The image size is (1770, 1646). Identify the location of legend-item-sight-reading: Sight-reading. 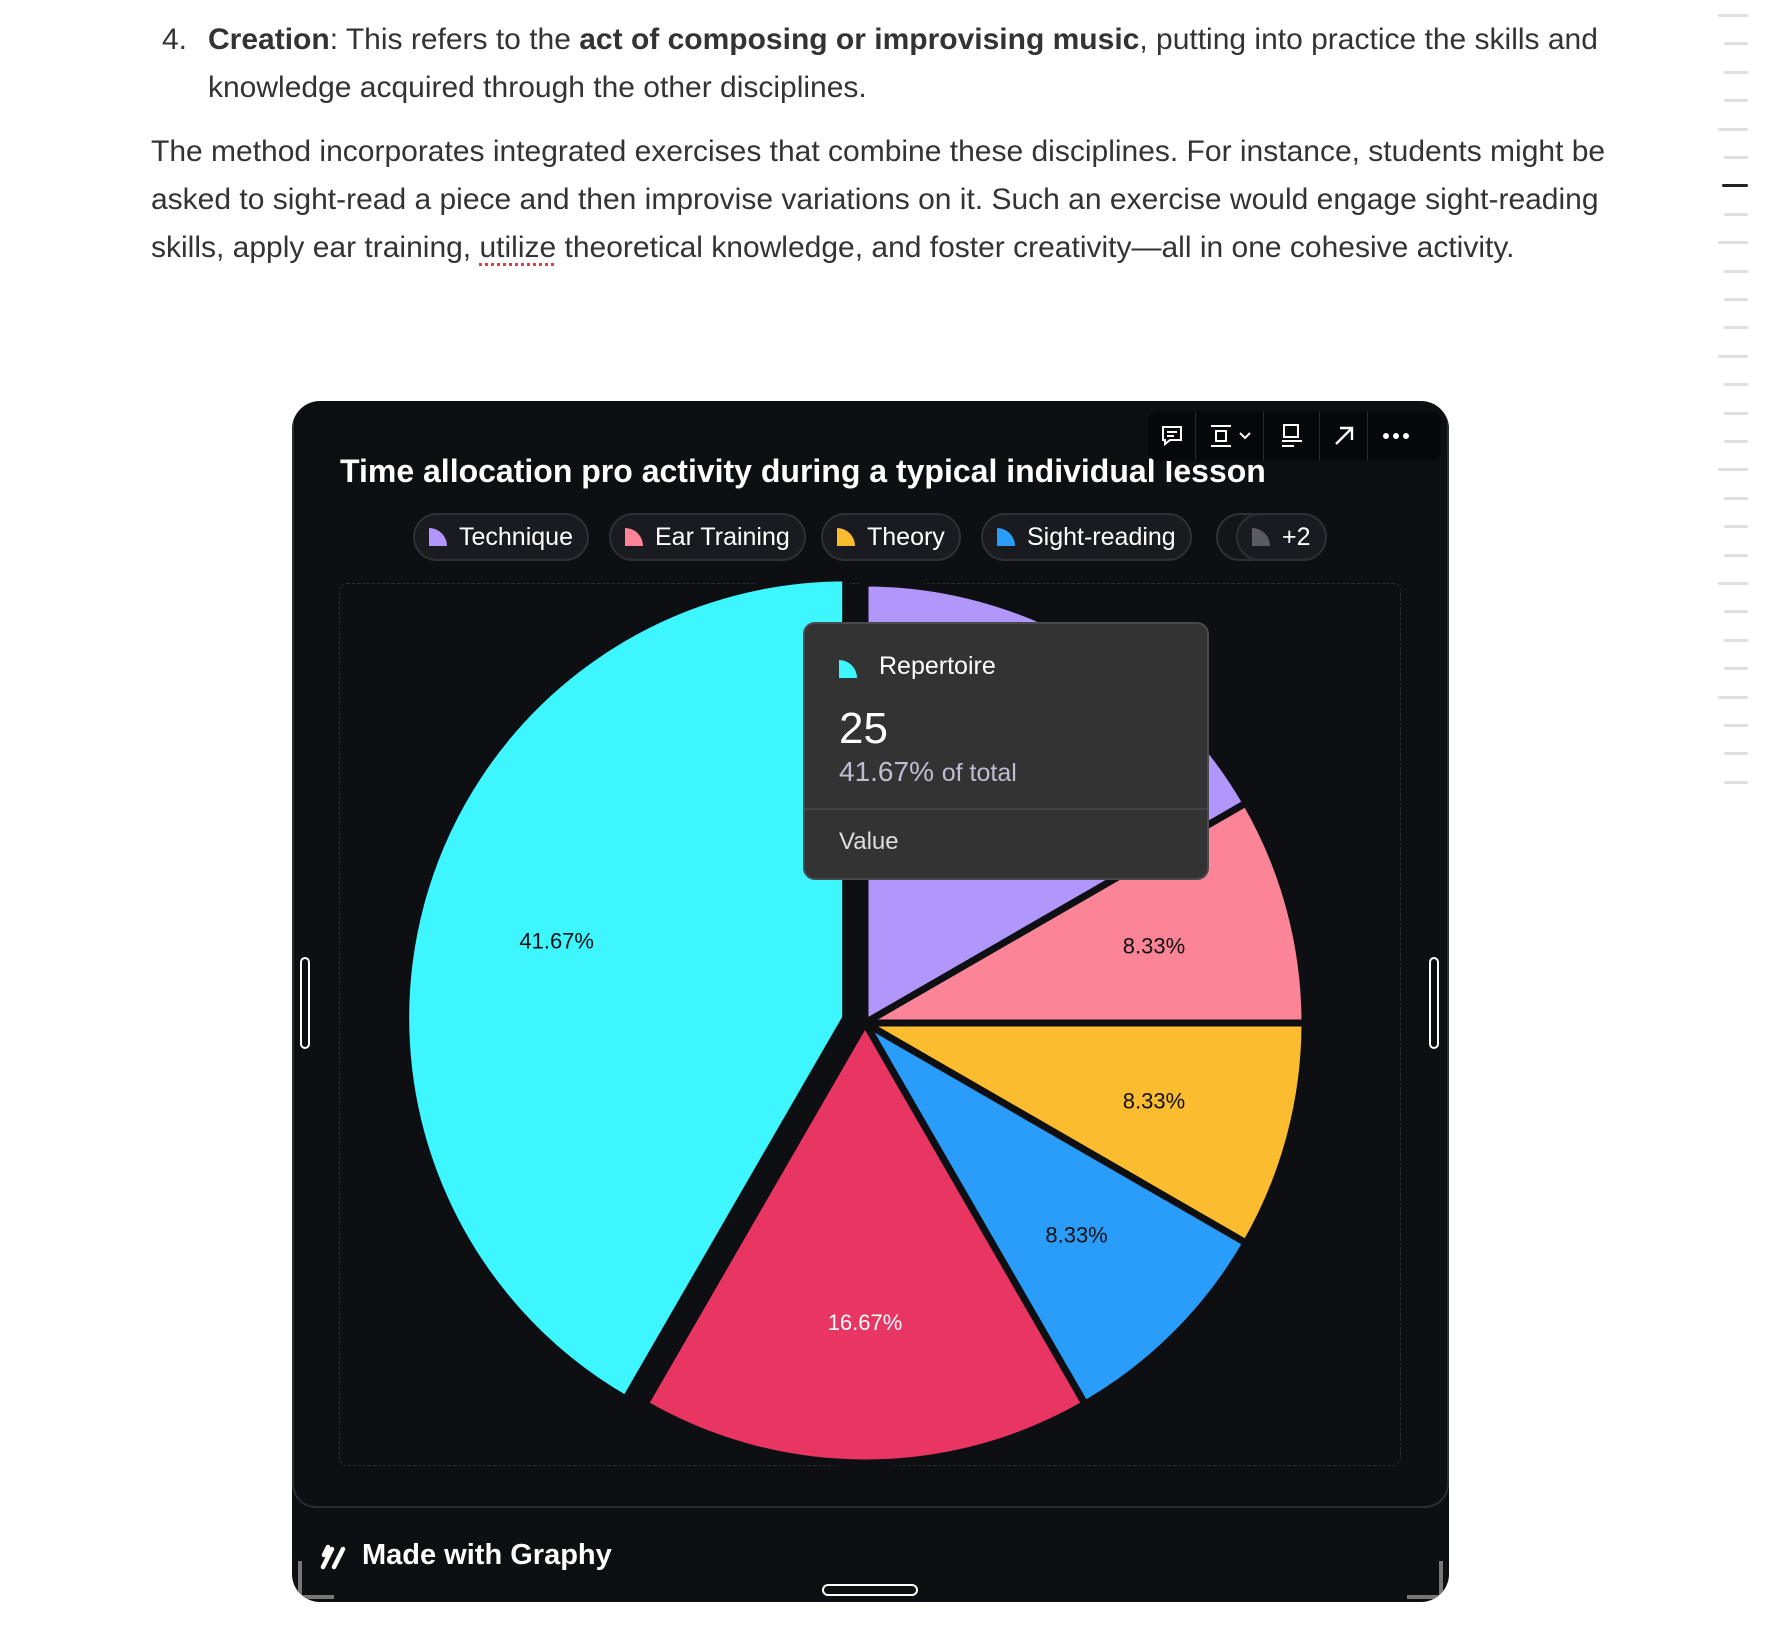
(1086, 537).